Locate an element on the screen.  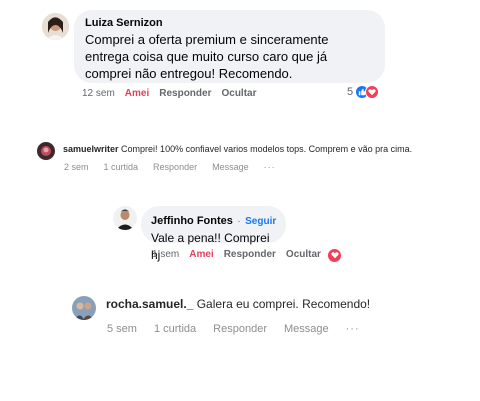
comment-actions: 12 sem Amei Responder Ocultar is located at coordinates (169, 93).